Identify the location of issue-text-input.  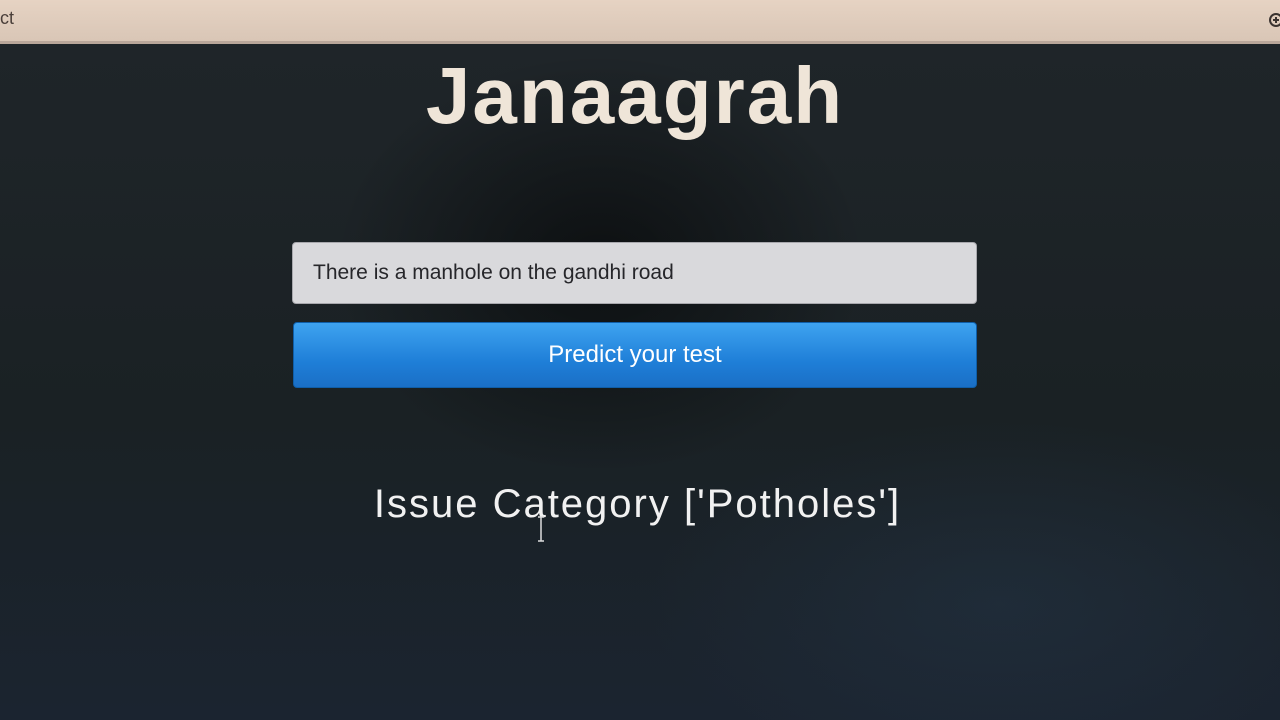
(634, 273).